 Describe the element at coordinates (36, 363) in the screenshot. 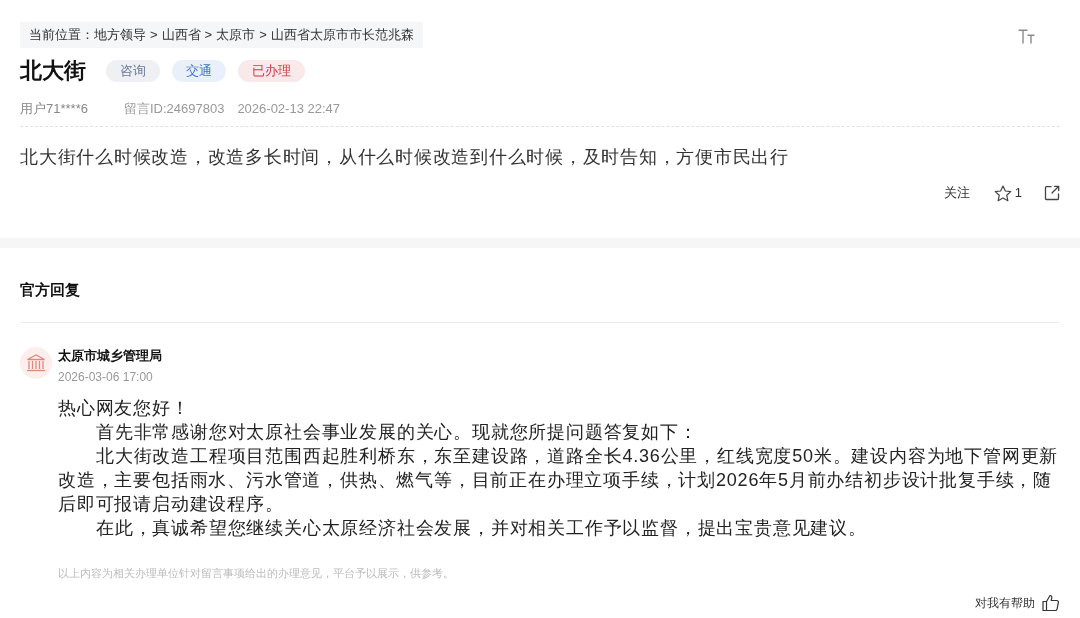

I see `building-icon` at that location.